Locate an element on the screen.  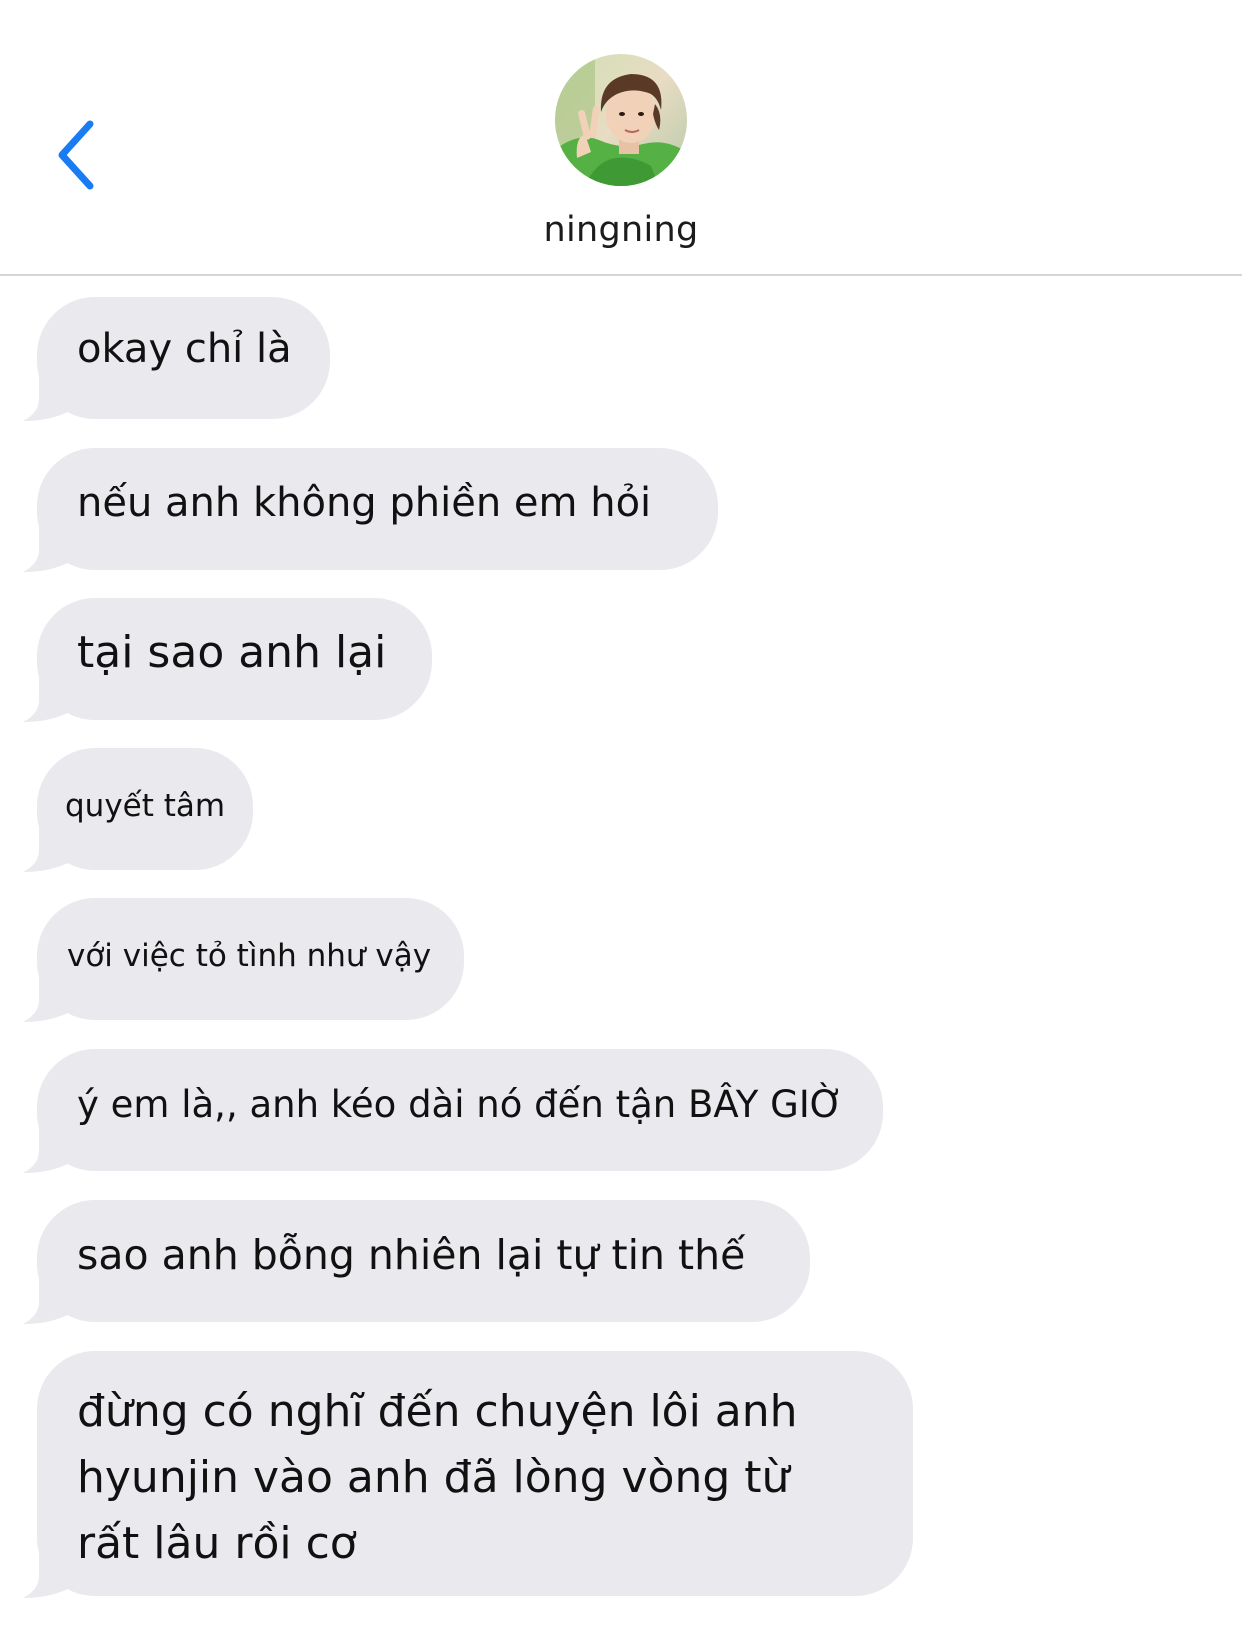
message-bubble: ý em là,, anh kéo dài nó đến tận BÂY GIỜ is located at coordinates (453, 1111).